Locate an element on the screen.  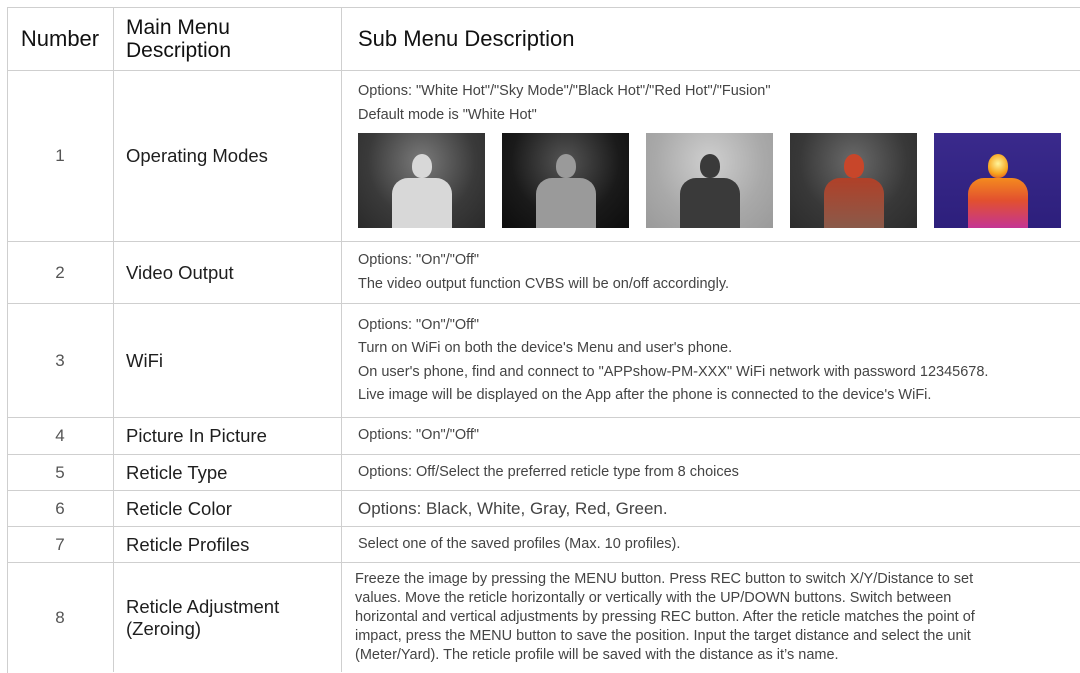
row-sub: Options: "On"/"Off" is located at coordinates (711, 436).